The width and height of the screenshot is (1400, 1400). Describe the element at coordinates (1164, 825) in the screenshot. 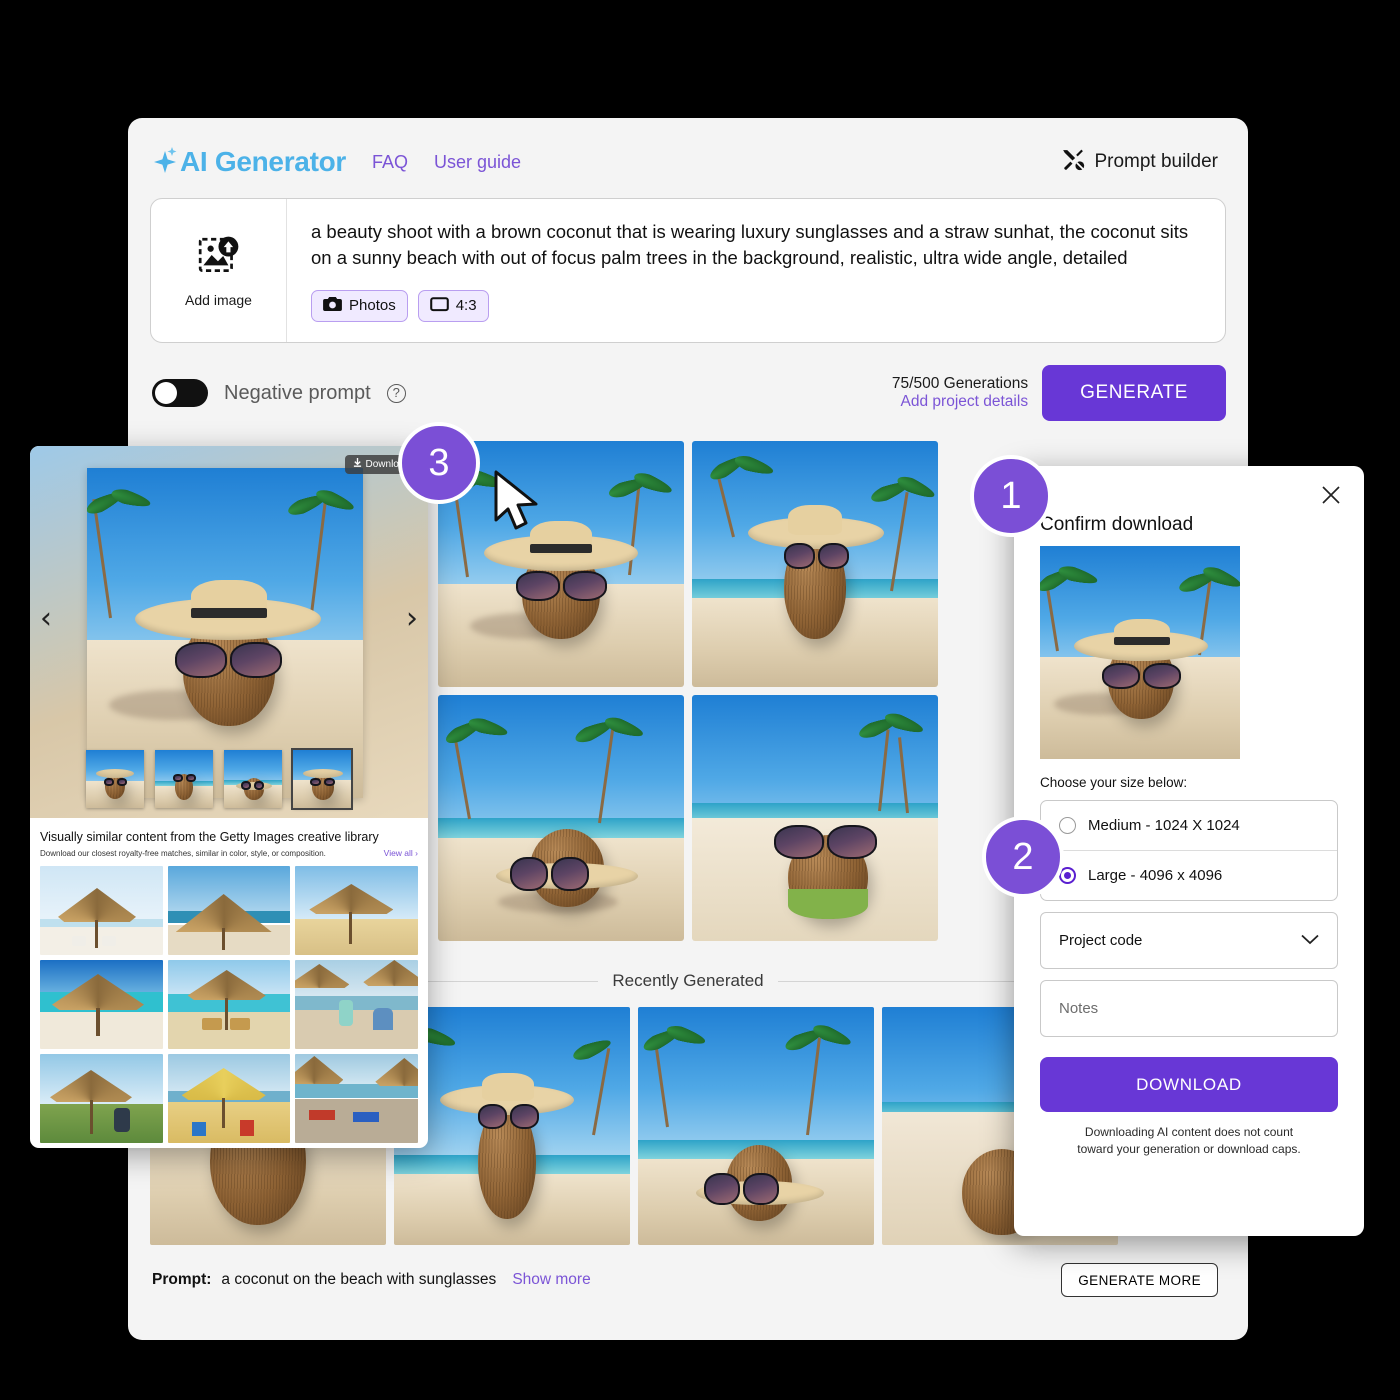

I see `size-option-medium-label: Medium - 1024 X 1024` at that location.